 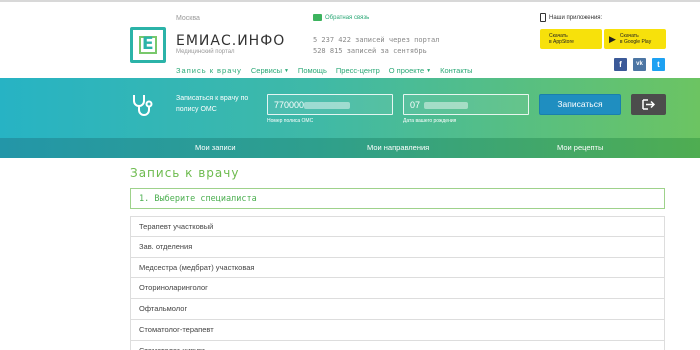 What do you see at coordinates (289, 105) in the screenshot?
I see `policy-number-value: 770000` at bounding box center [289, 105].